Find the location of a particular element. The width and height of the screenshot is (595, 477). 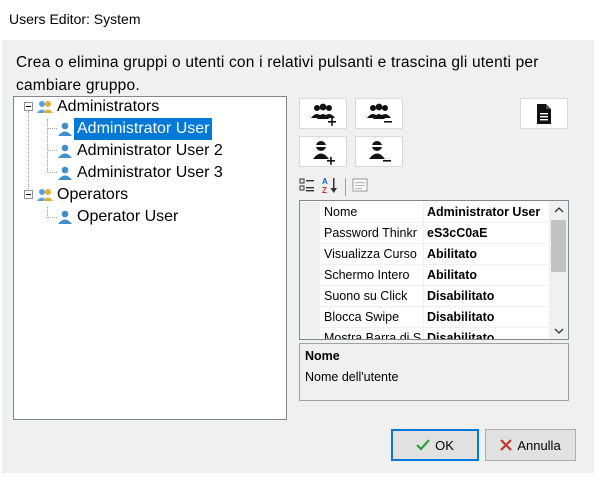

property-name: Mostra Barra di S is located at coordinates (373, 335).